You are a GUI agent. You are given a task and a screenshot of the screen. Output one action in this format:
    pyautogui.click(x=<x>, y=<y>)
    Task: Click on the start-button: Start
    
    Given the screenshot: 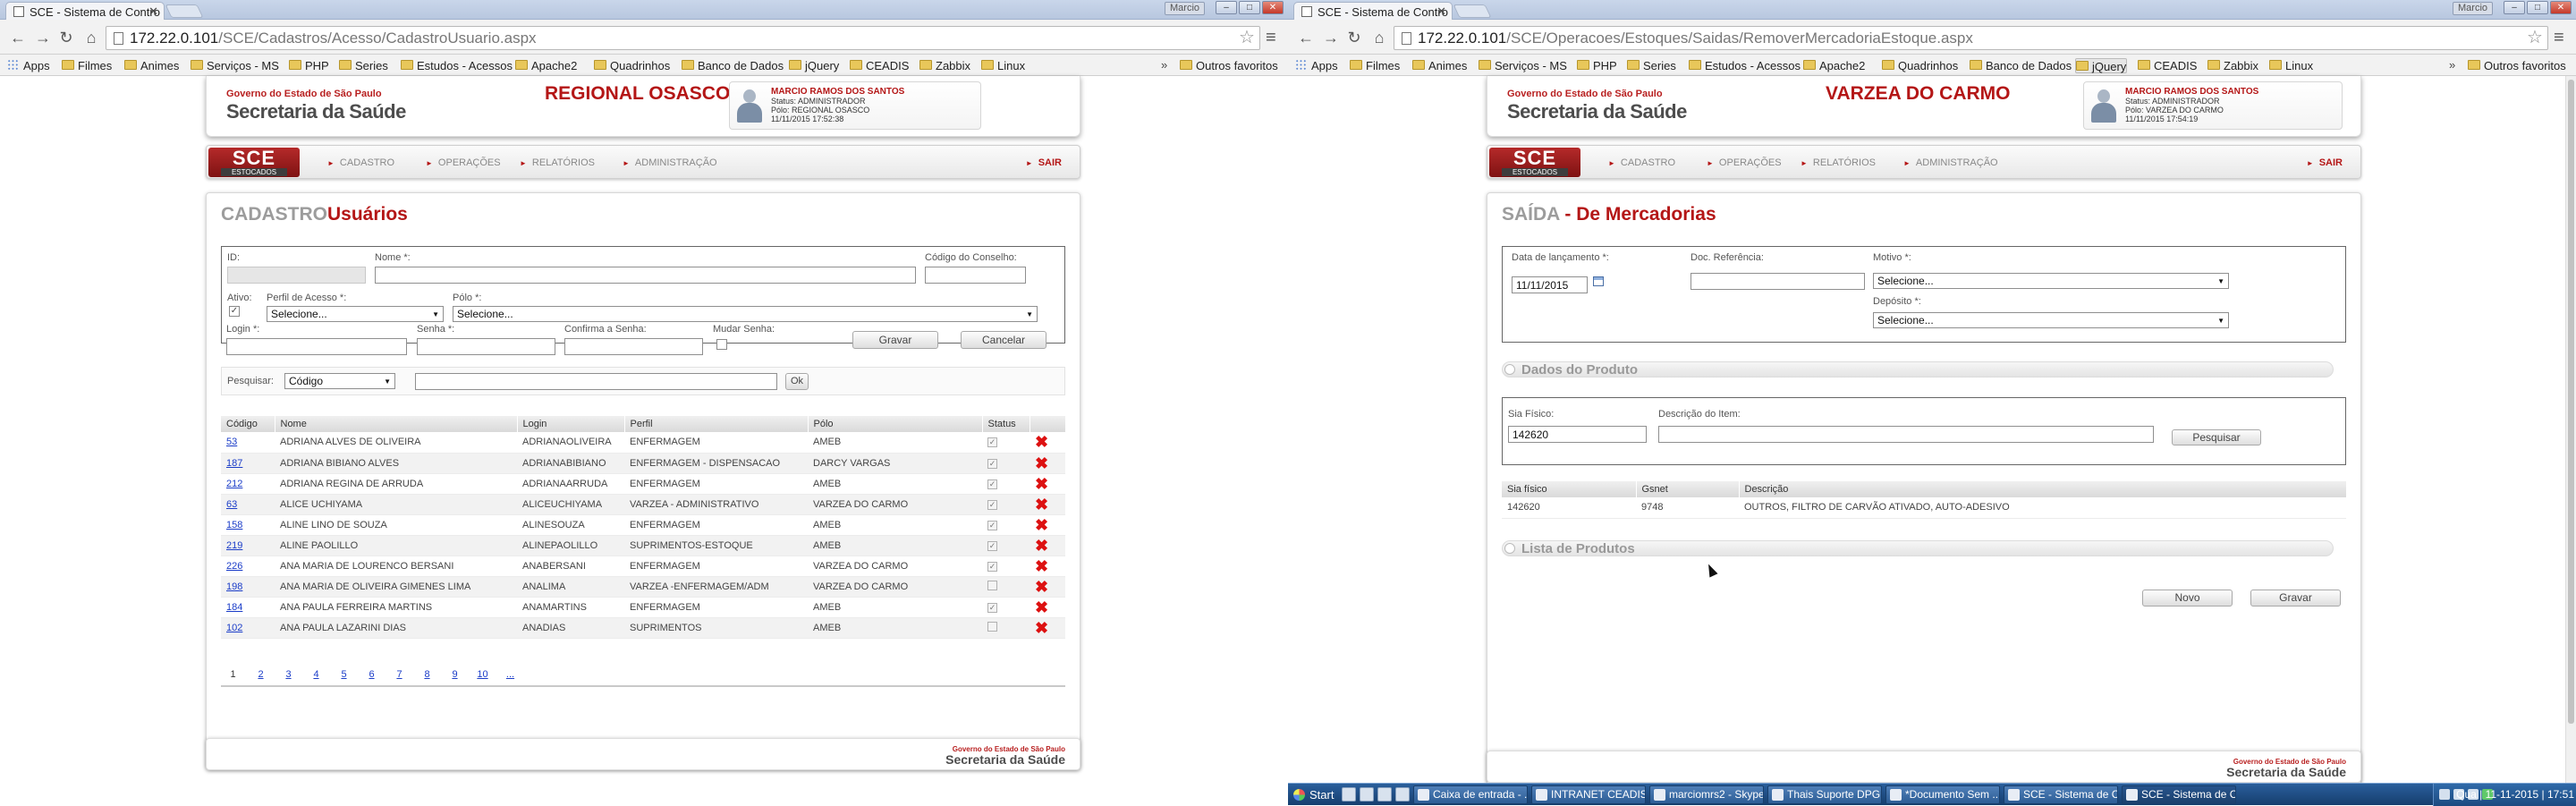 What is the action you would take?
    pyautogui.click(x=1315, y=794)
    